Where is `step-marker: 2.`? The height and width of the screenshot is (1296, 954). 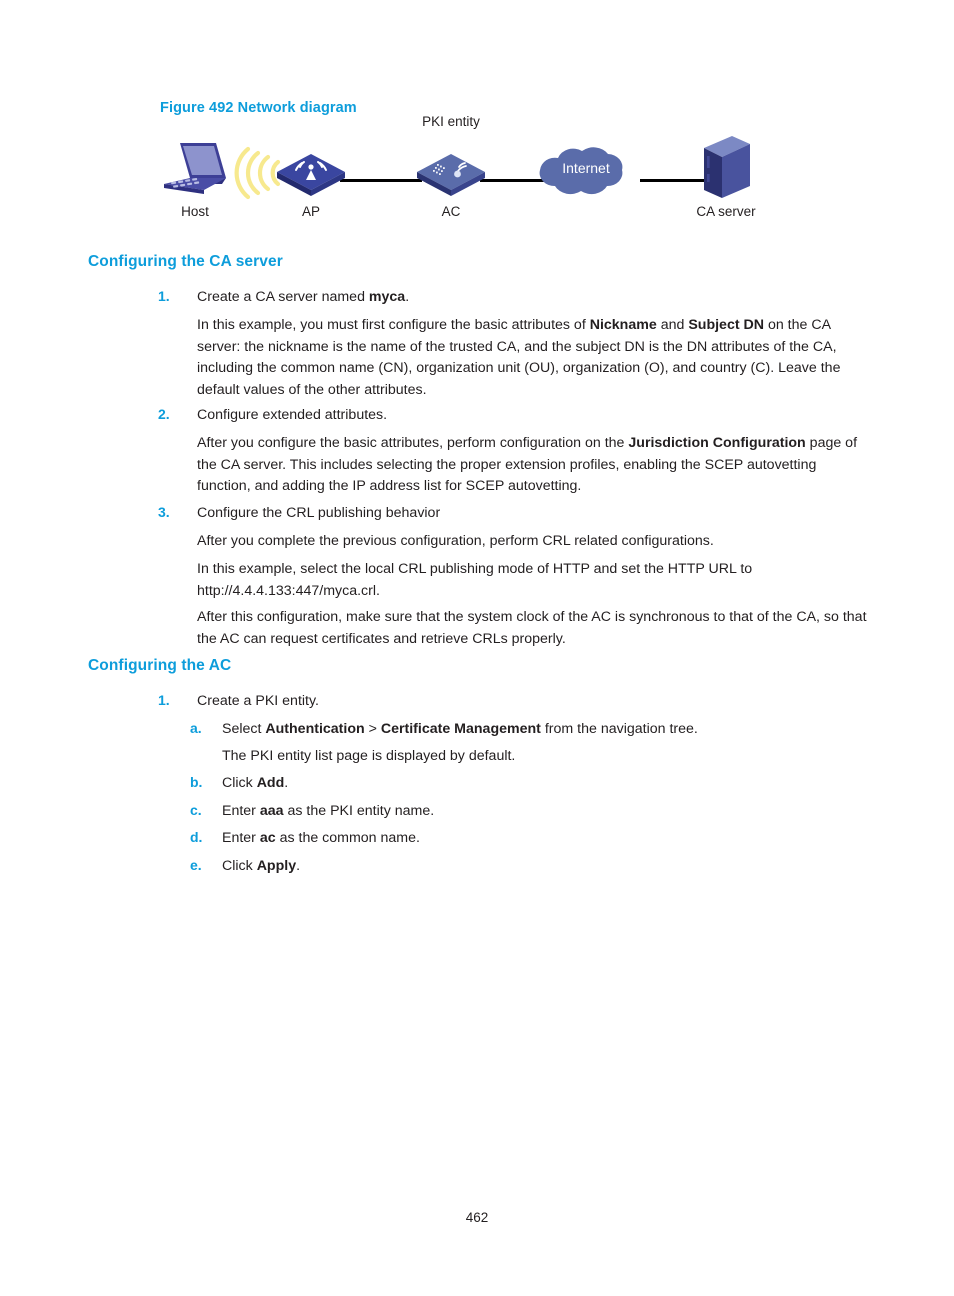
step-marker: 2. is located at coordinates (164, 414).